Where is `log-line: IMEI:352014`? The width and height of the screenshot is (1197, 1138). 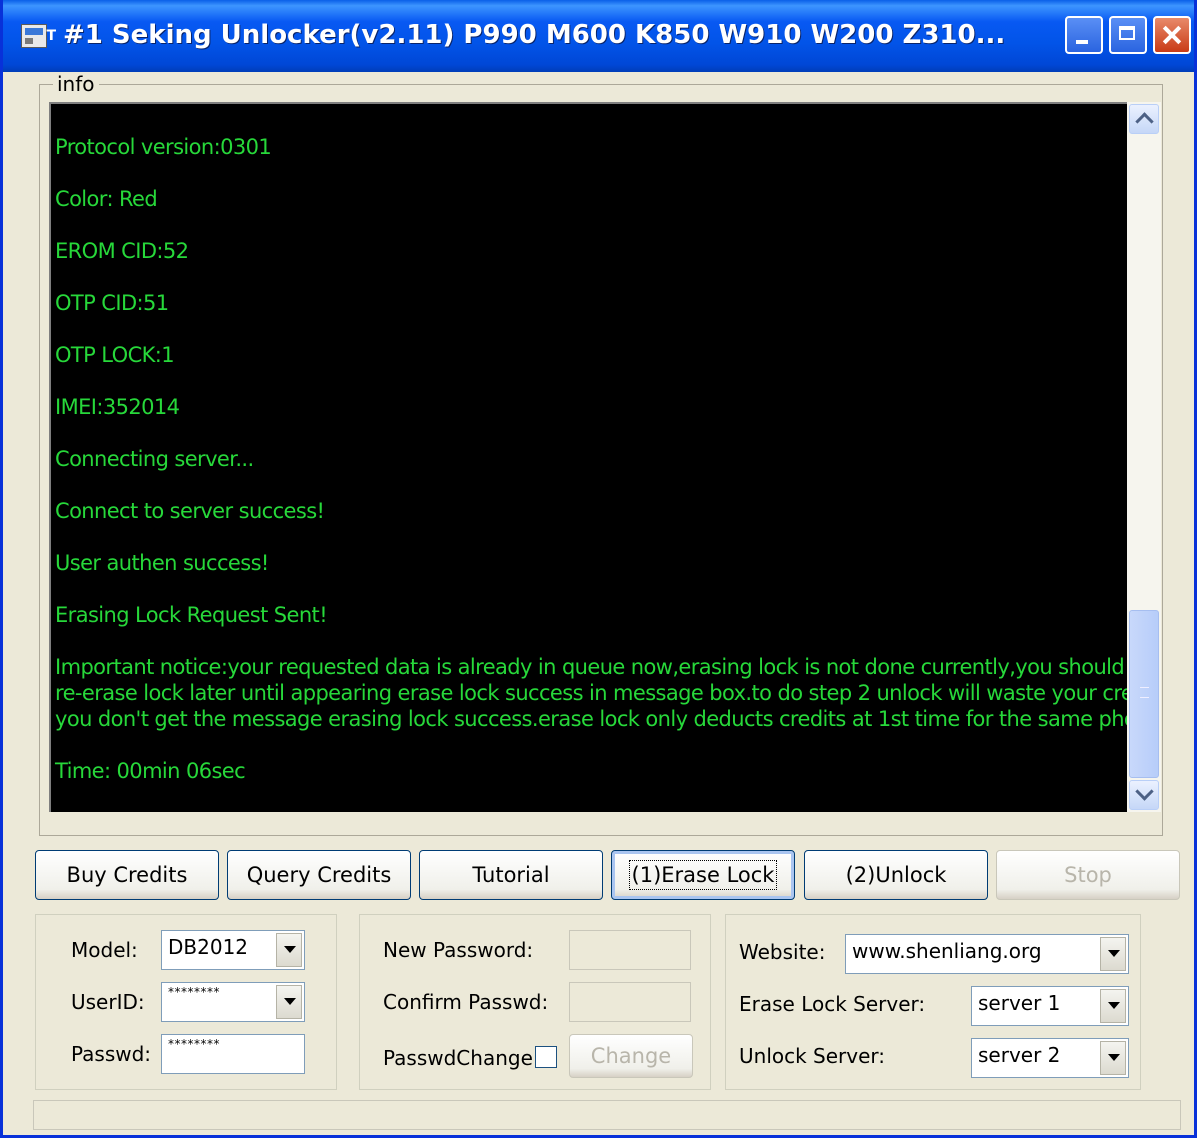 log-line: IMEI:352014 is located at coordinates (117, 407).